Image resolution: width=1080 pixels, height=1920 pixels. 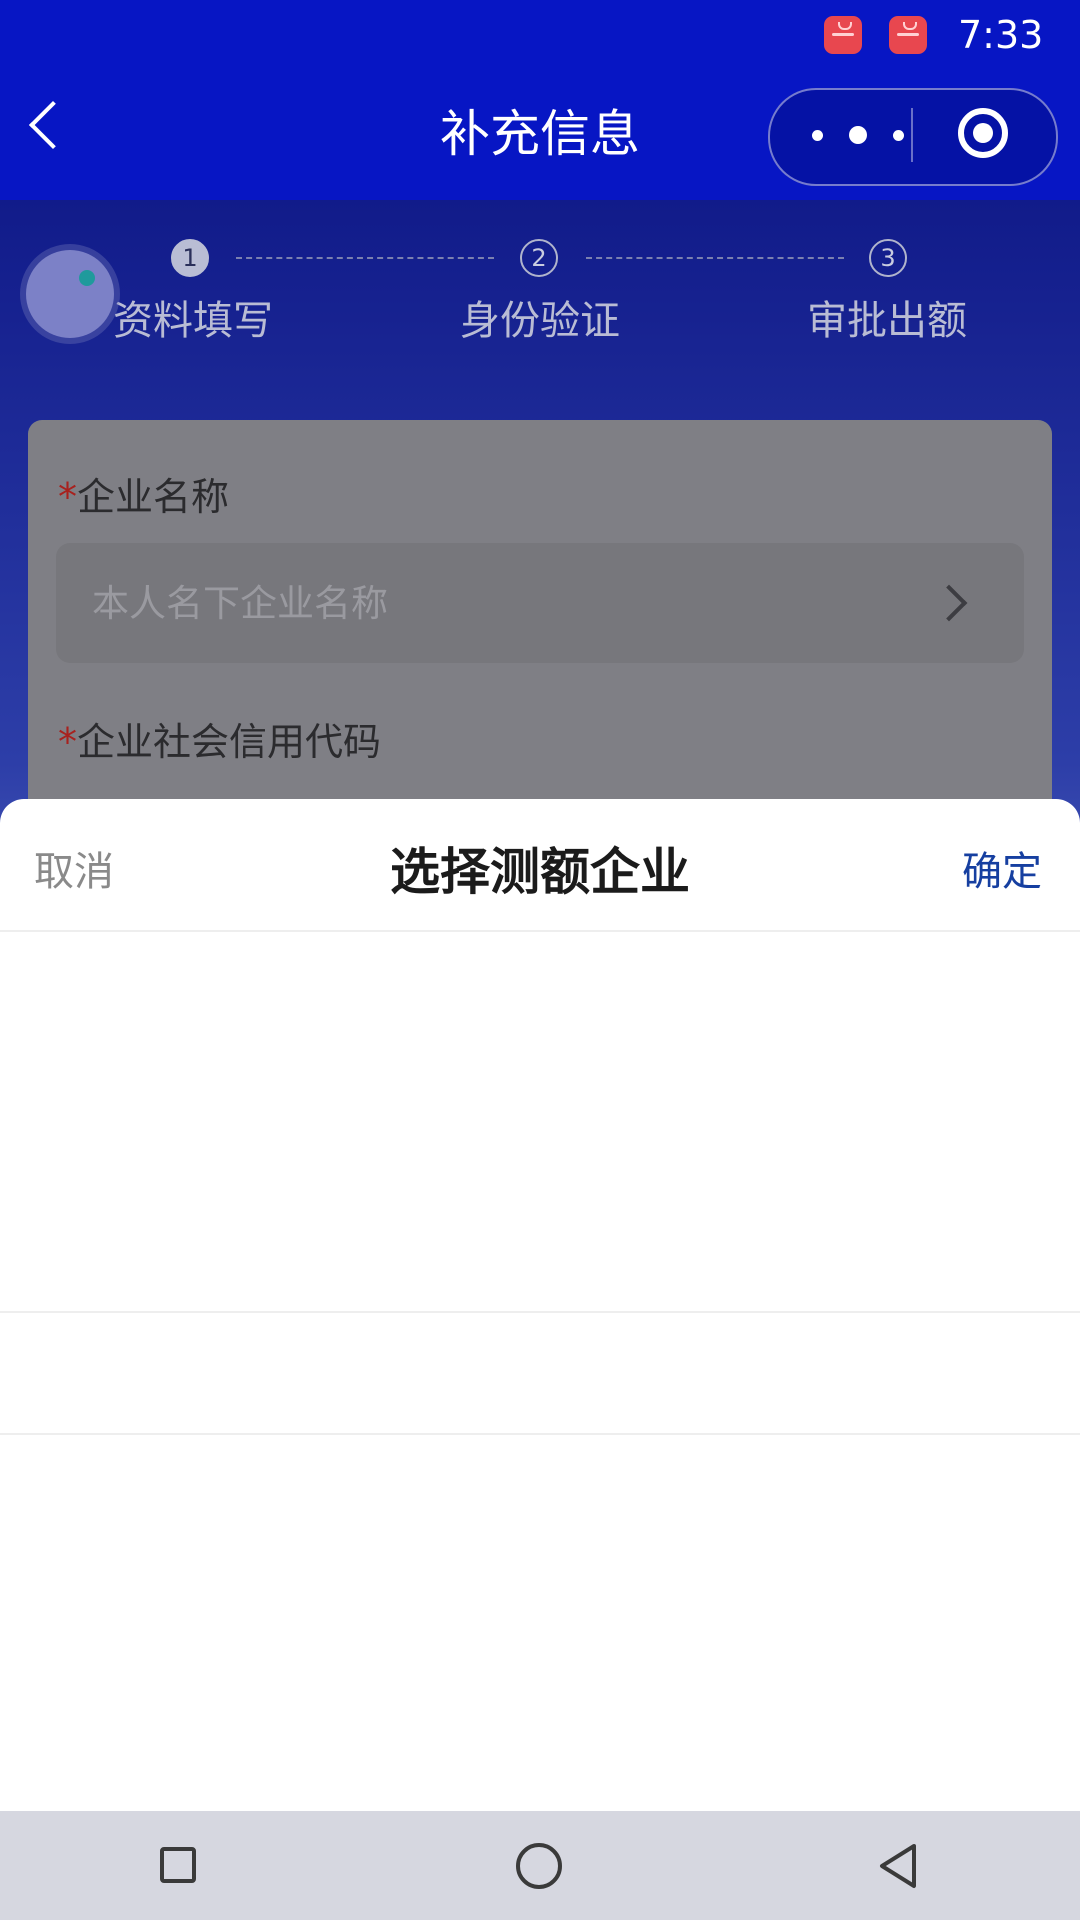 I want to click on credit-code-label: *企业社会信用代码, so click(x=219, y=742).